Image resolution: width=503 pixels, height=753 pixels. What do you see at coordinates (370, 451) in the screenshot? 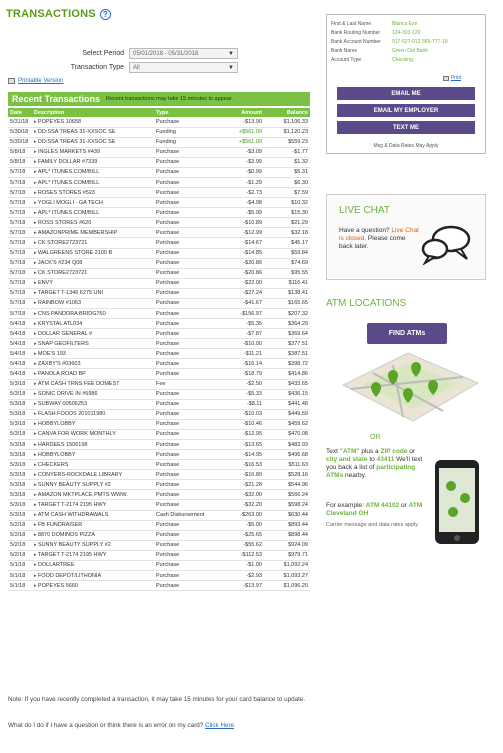
I see `text-plus: plus a` at bounding box center [370, 451].